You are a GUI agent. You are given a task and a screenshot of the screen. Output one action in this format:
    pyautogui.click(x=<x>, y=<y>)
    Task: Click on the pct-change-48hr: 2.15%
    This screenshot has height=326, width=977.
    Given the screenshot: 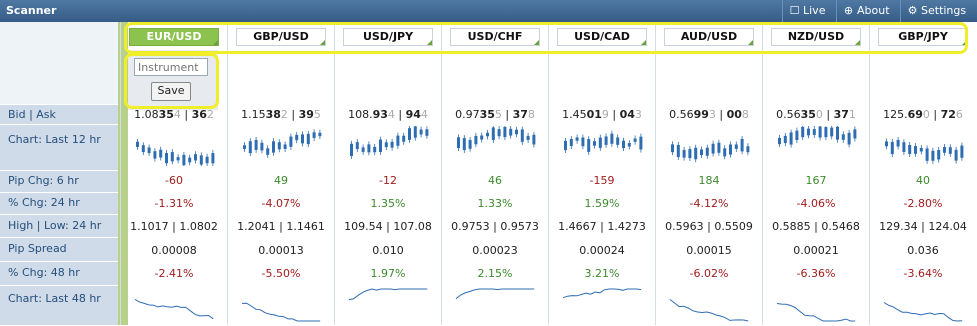 What is the action you would take?
    pyautogui.click(x=495, y=273)
    